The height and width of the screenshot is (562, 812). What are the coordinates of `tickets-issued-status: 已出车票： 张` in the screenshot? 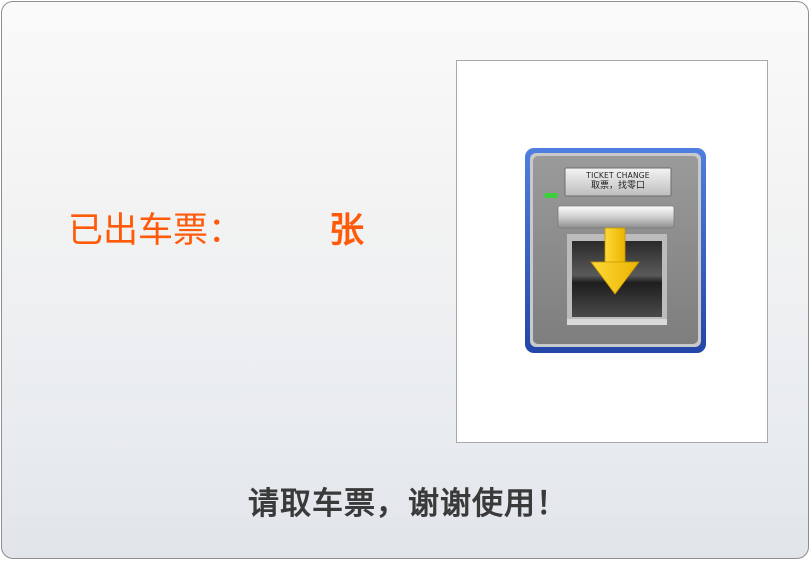 It's located at (216, 227).